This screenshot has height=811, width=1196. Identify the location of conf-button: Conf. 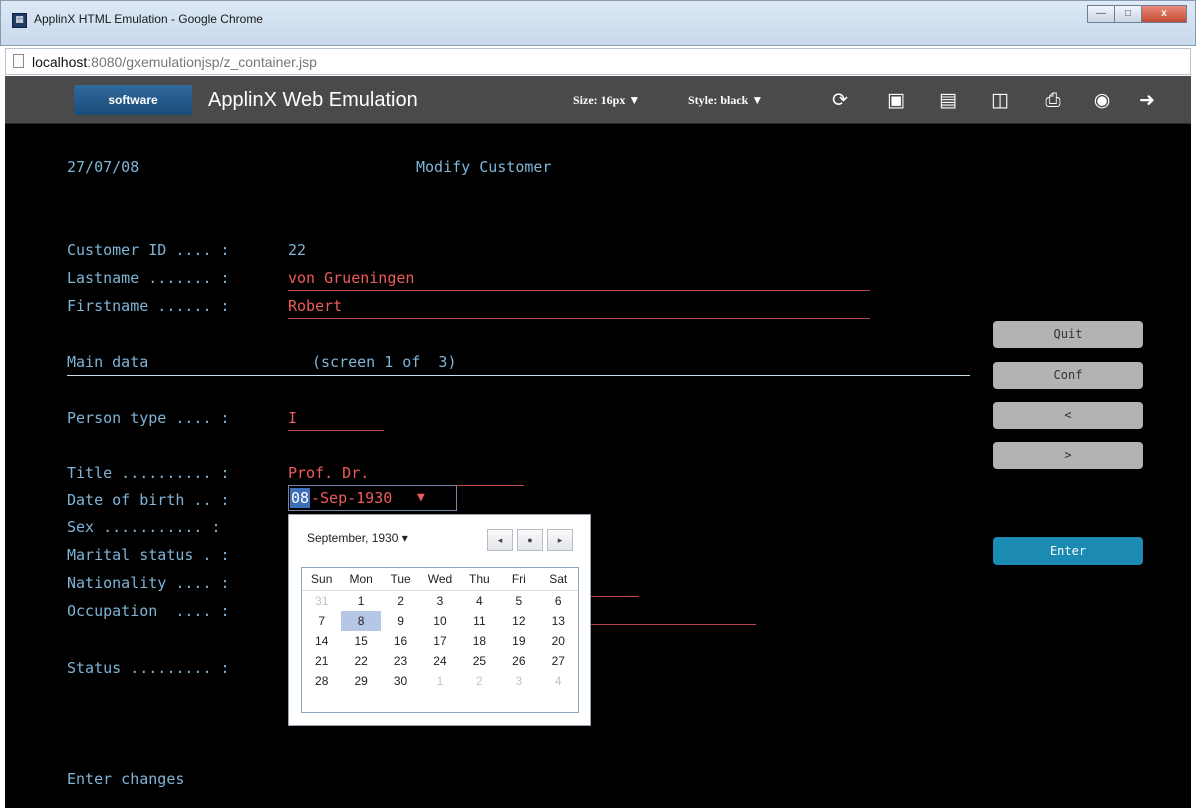
(1068, 375).